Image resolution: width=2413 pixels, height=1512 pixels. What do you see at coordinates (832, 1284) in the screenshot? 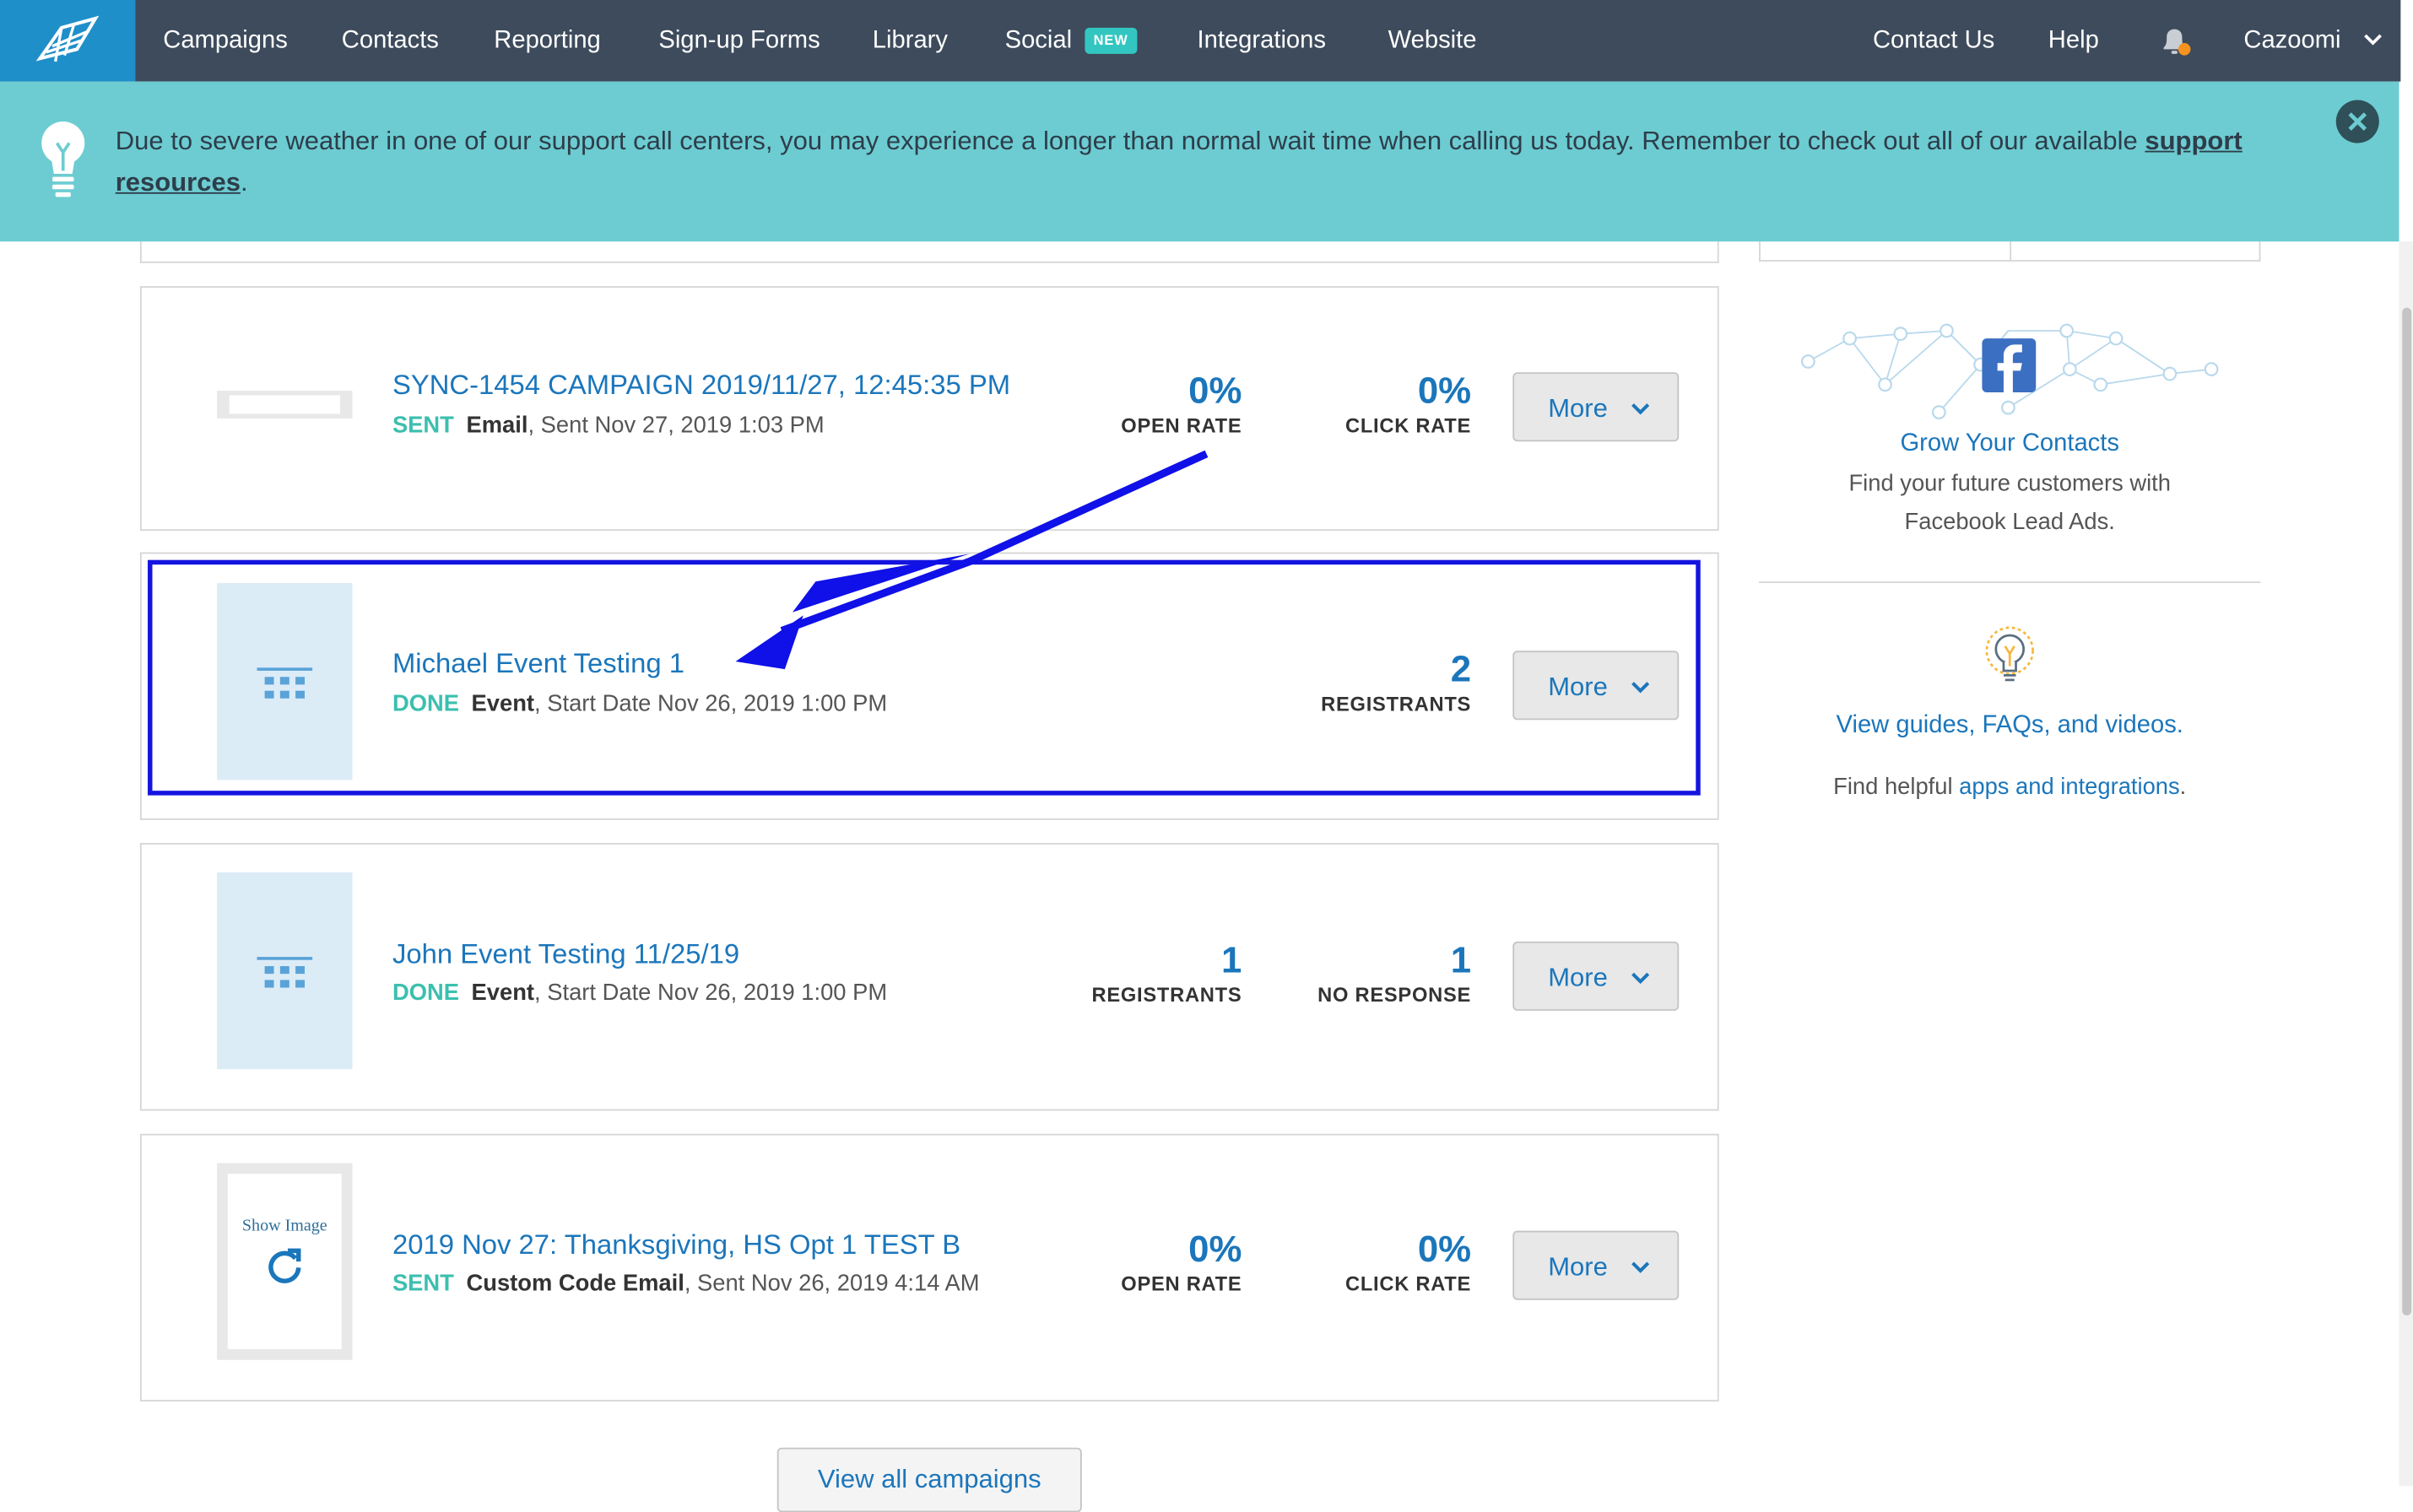
I see `campaign-detail: , Sent Nov 26, 2019 4:14 AM` at bounding box center [832, 1284].